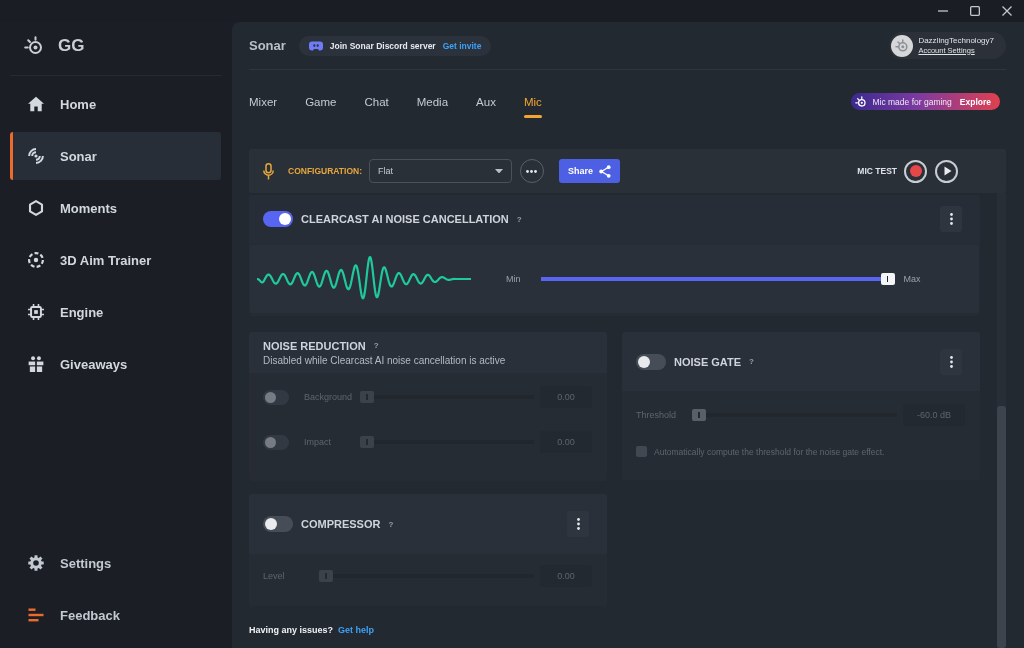 This screenshot has height=648, width=1024. I want to click on tab: Media, so click(432, 106).